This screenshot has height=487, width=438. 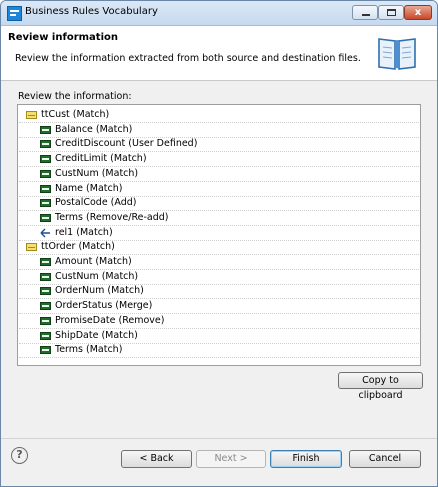 I want to click on tree-field-node: CreditDiscount (User Defined), so click(x=219, y=145).